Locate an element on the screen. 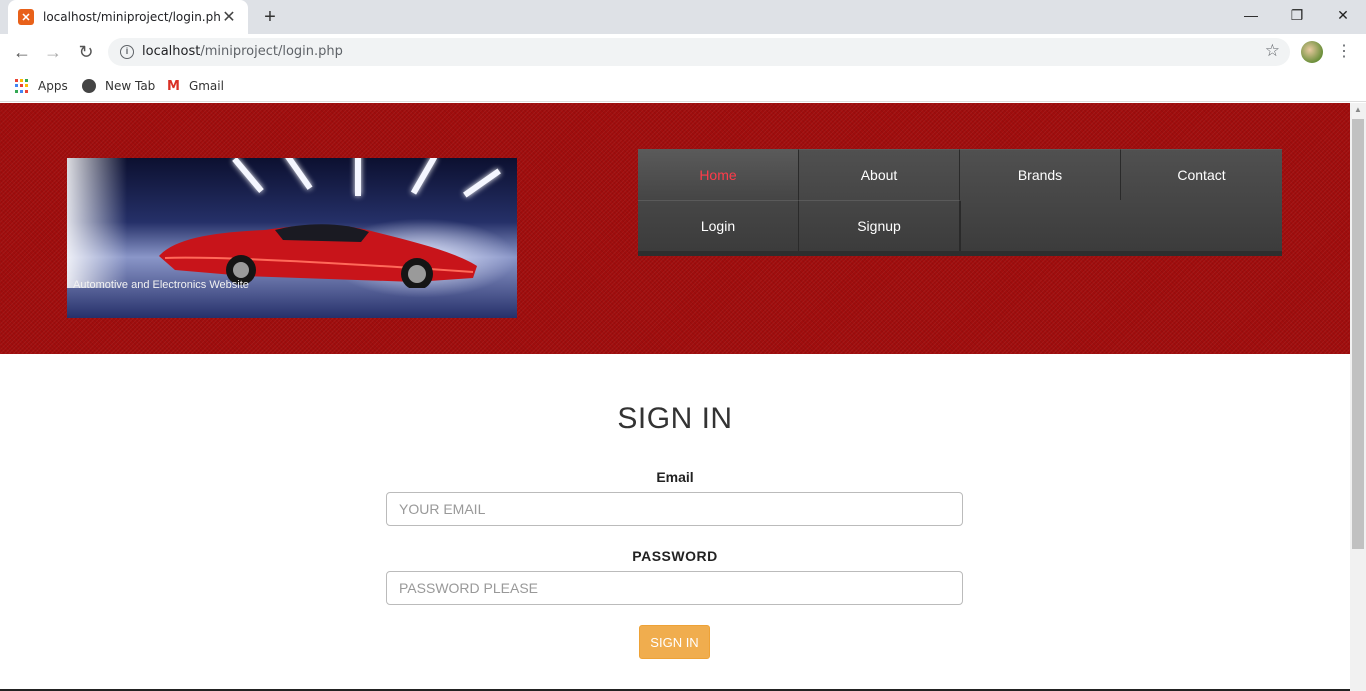  forward-arrow-icon: → is located at coordinates (53, 52).